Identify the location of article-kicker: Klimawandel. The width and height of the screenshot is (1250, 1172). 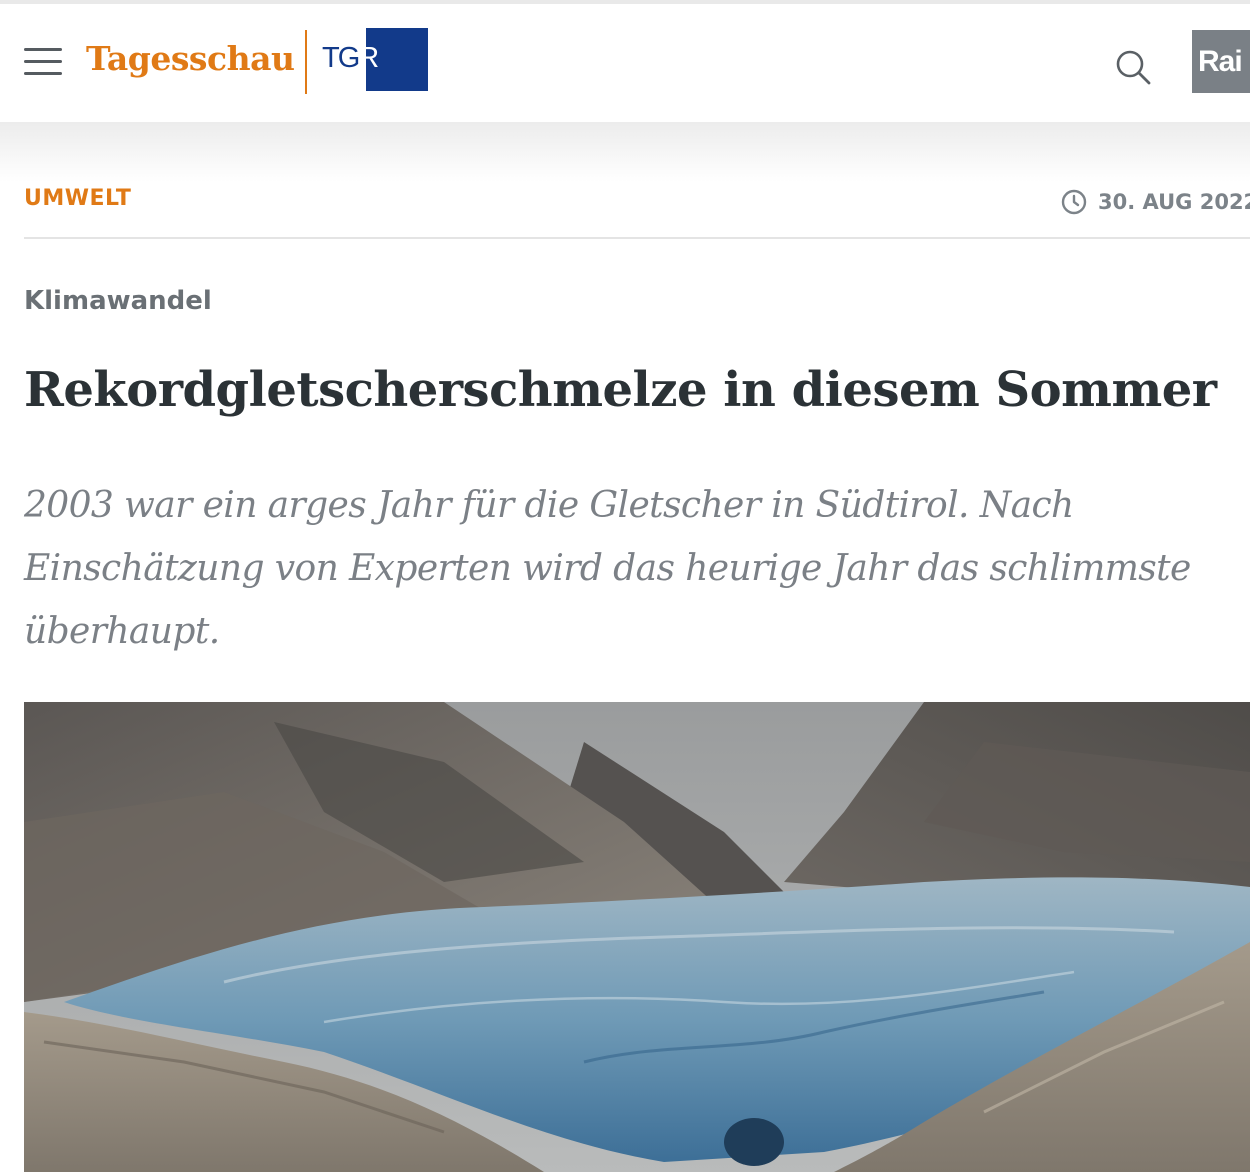
(118, 301).